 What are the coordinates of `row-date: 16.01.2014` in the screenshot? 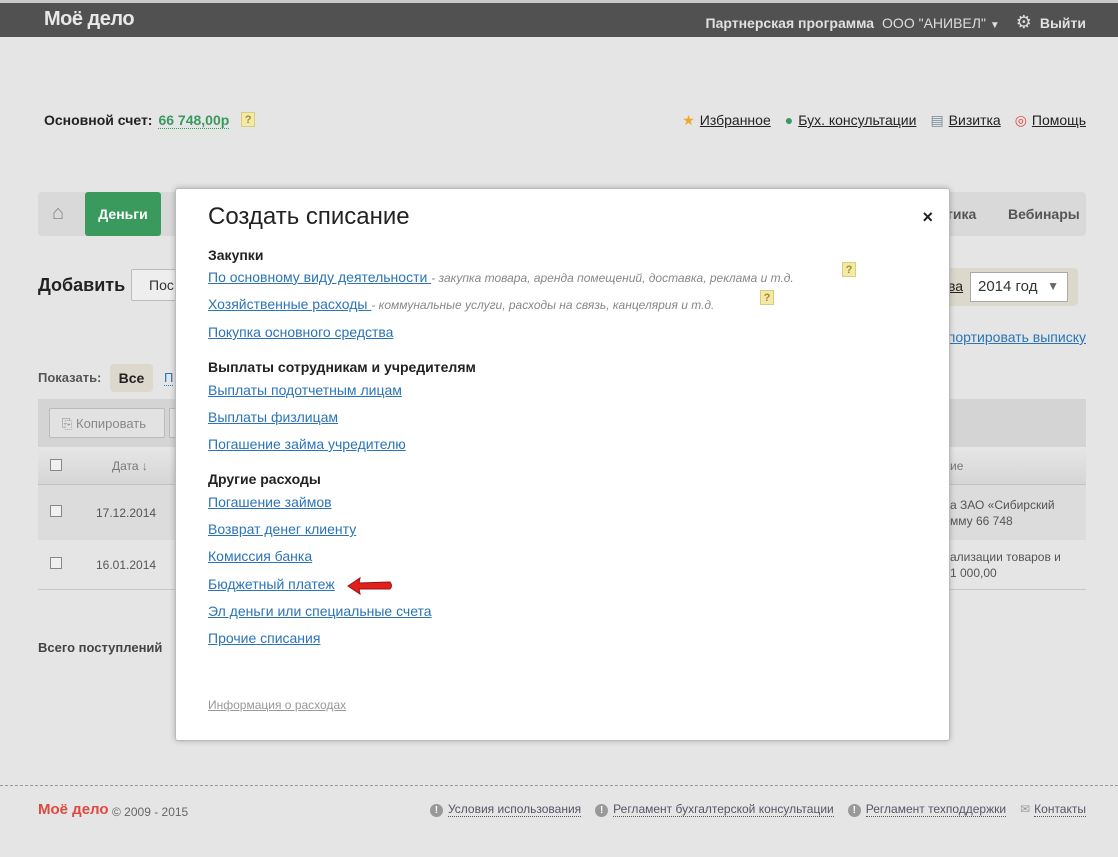 It's located at (126, 565).